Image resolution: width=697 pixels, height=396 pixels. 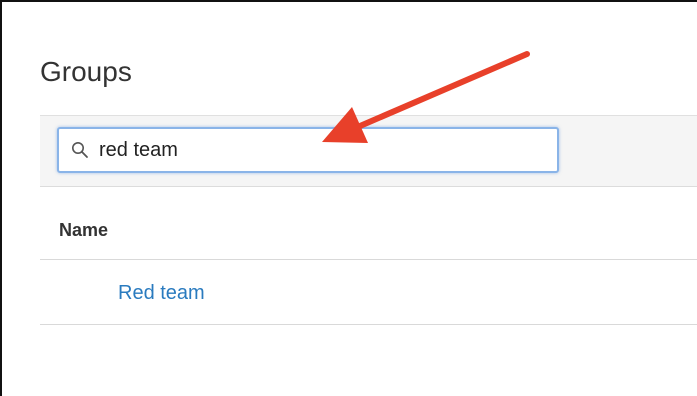 What do you see at coordinates (86, 71) in the screenshot?
I see `page-title: Groups` at bounding box center [86, 71].